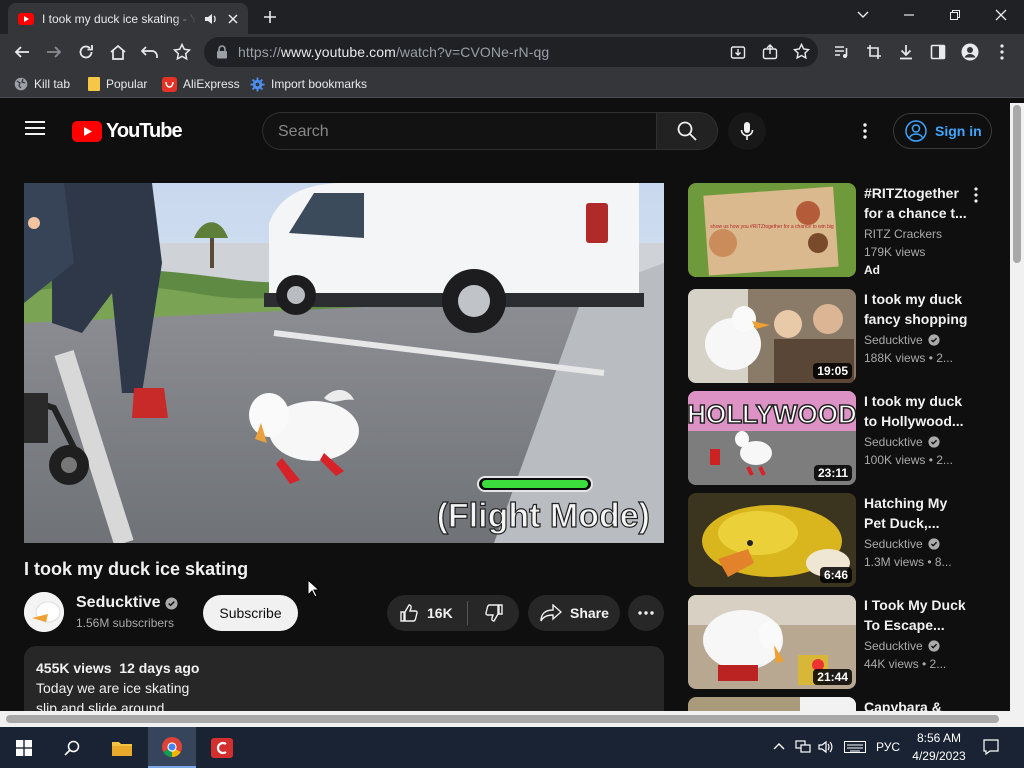 The height and width of the screenshot is (768, 1024). Describe the element at coordinates (770, 52) in the screenshot. I see `share-page-icon` at that location.